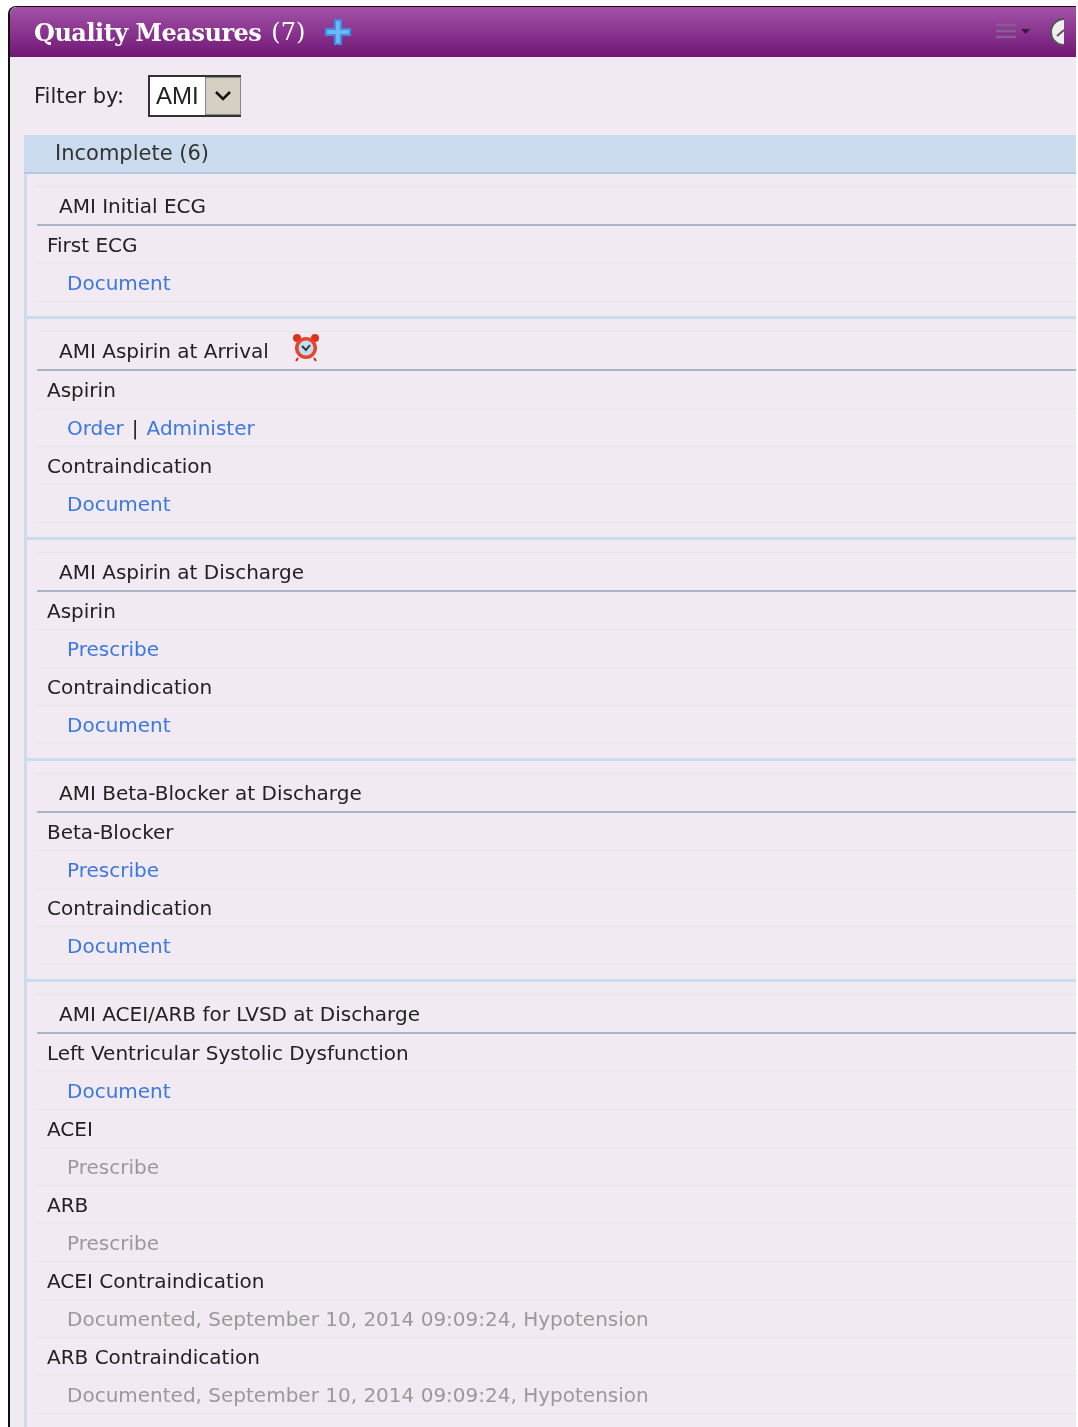 The width and height of the screenshot is (1078, 1427). I want to click on measure-title: AMI Beta-Blocker at Discharge, so click(210, 792).